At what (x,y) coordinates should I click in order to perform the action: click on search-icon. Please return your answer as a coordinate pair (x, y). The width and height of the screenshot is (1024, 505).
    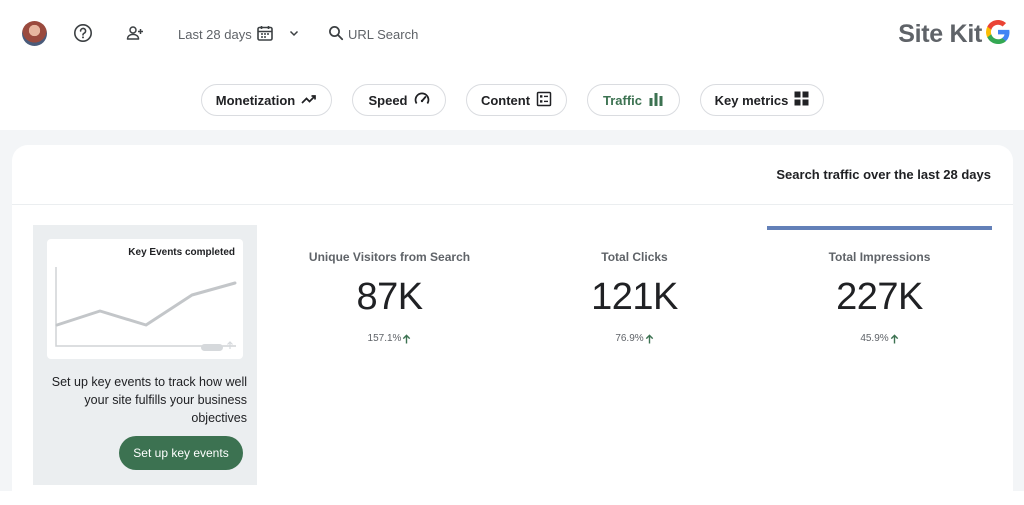
    Looking at the image, I should click on (336, 34).